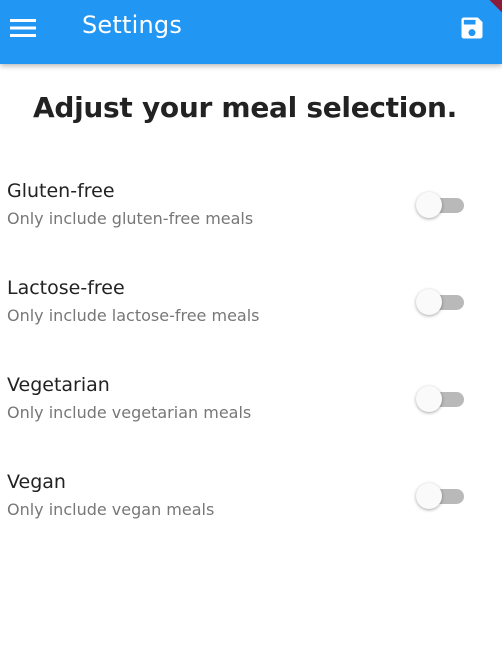 This screenshot has width=502, height=669. What do you see at coordinates (251, 32) in the screenshot?
I see `app-bar: Settings` at bounding box center [251, 32].